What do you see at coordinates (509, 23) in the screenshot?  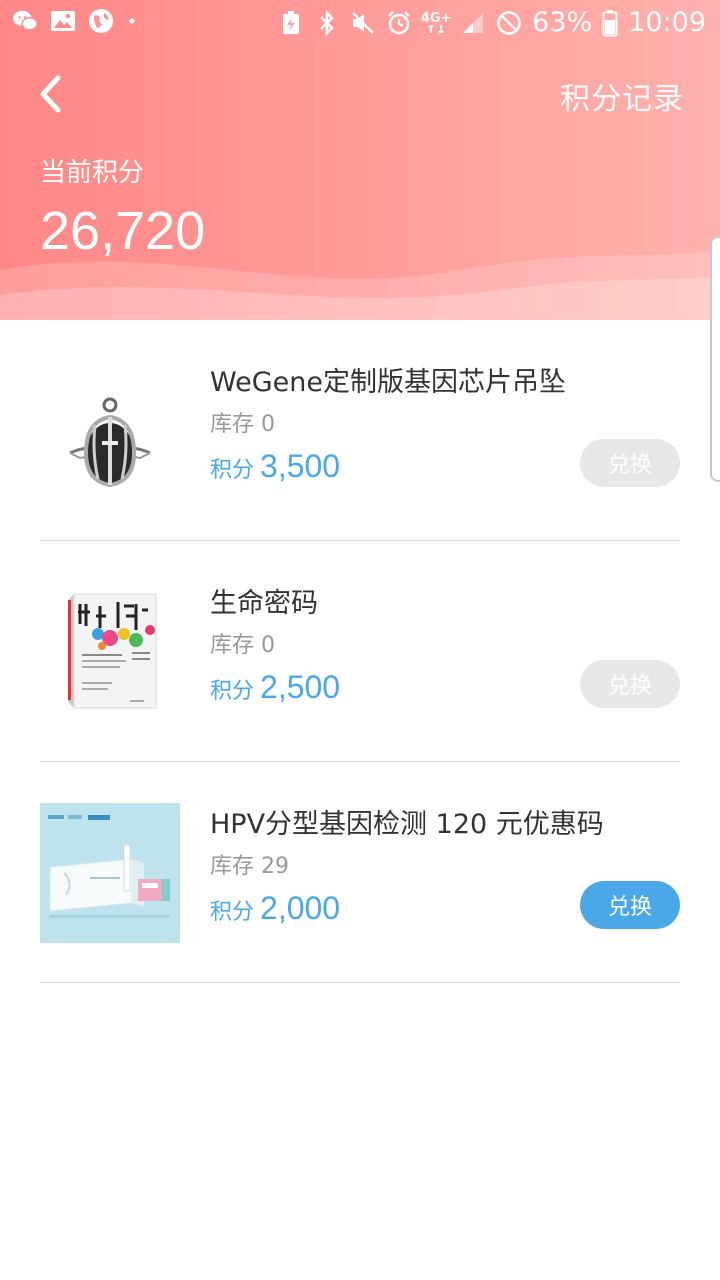 I see `dnd-icon` at bounding box center [509, 23].